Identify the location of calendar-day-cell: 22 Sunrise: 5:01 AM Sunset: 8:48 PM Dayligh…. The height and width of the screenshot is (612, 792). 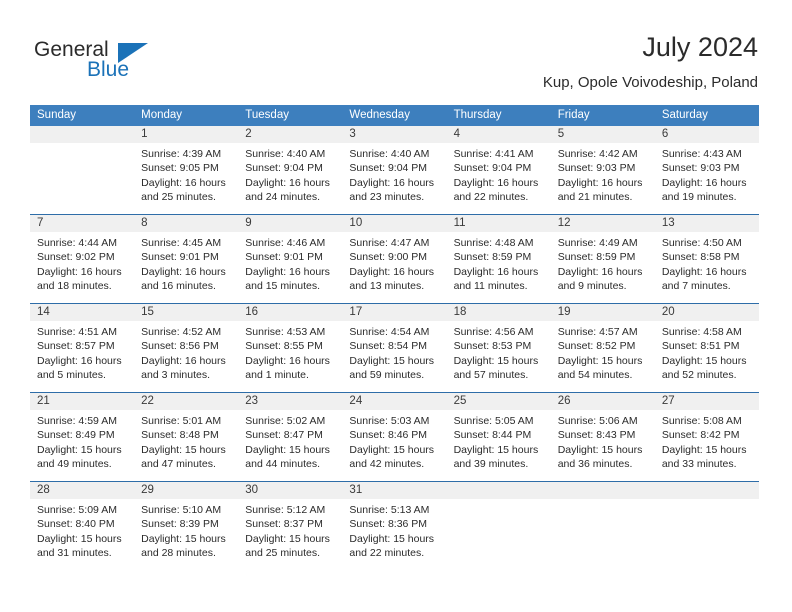
(186, 437).